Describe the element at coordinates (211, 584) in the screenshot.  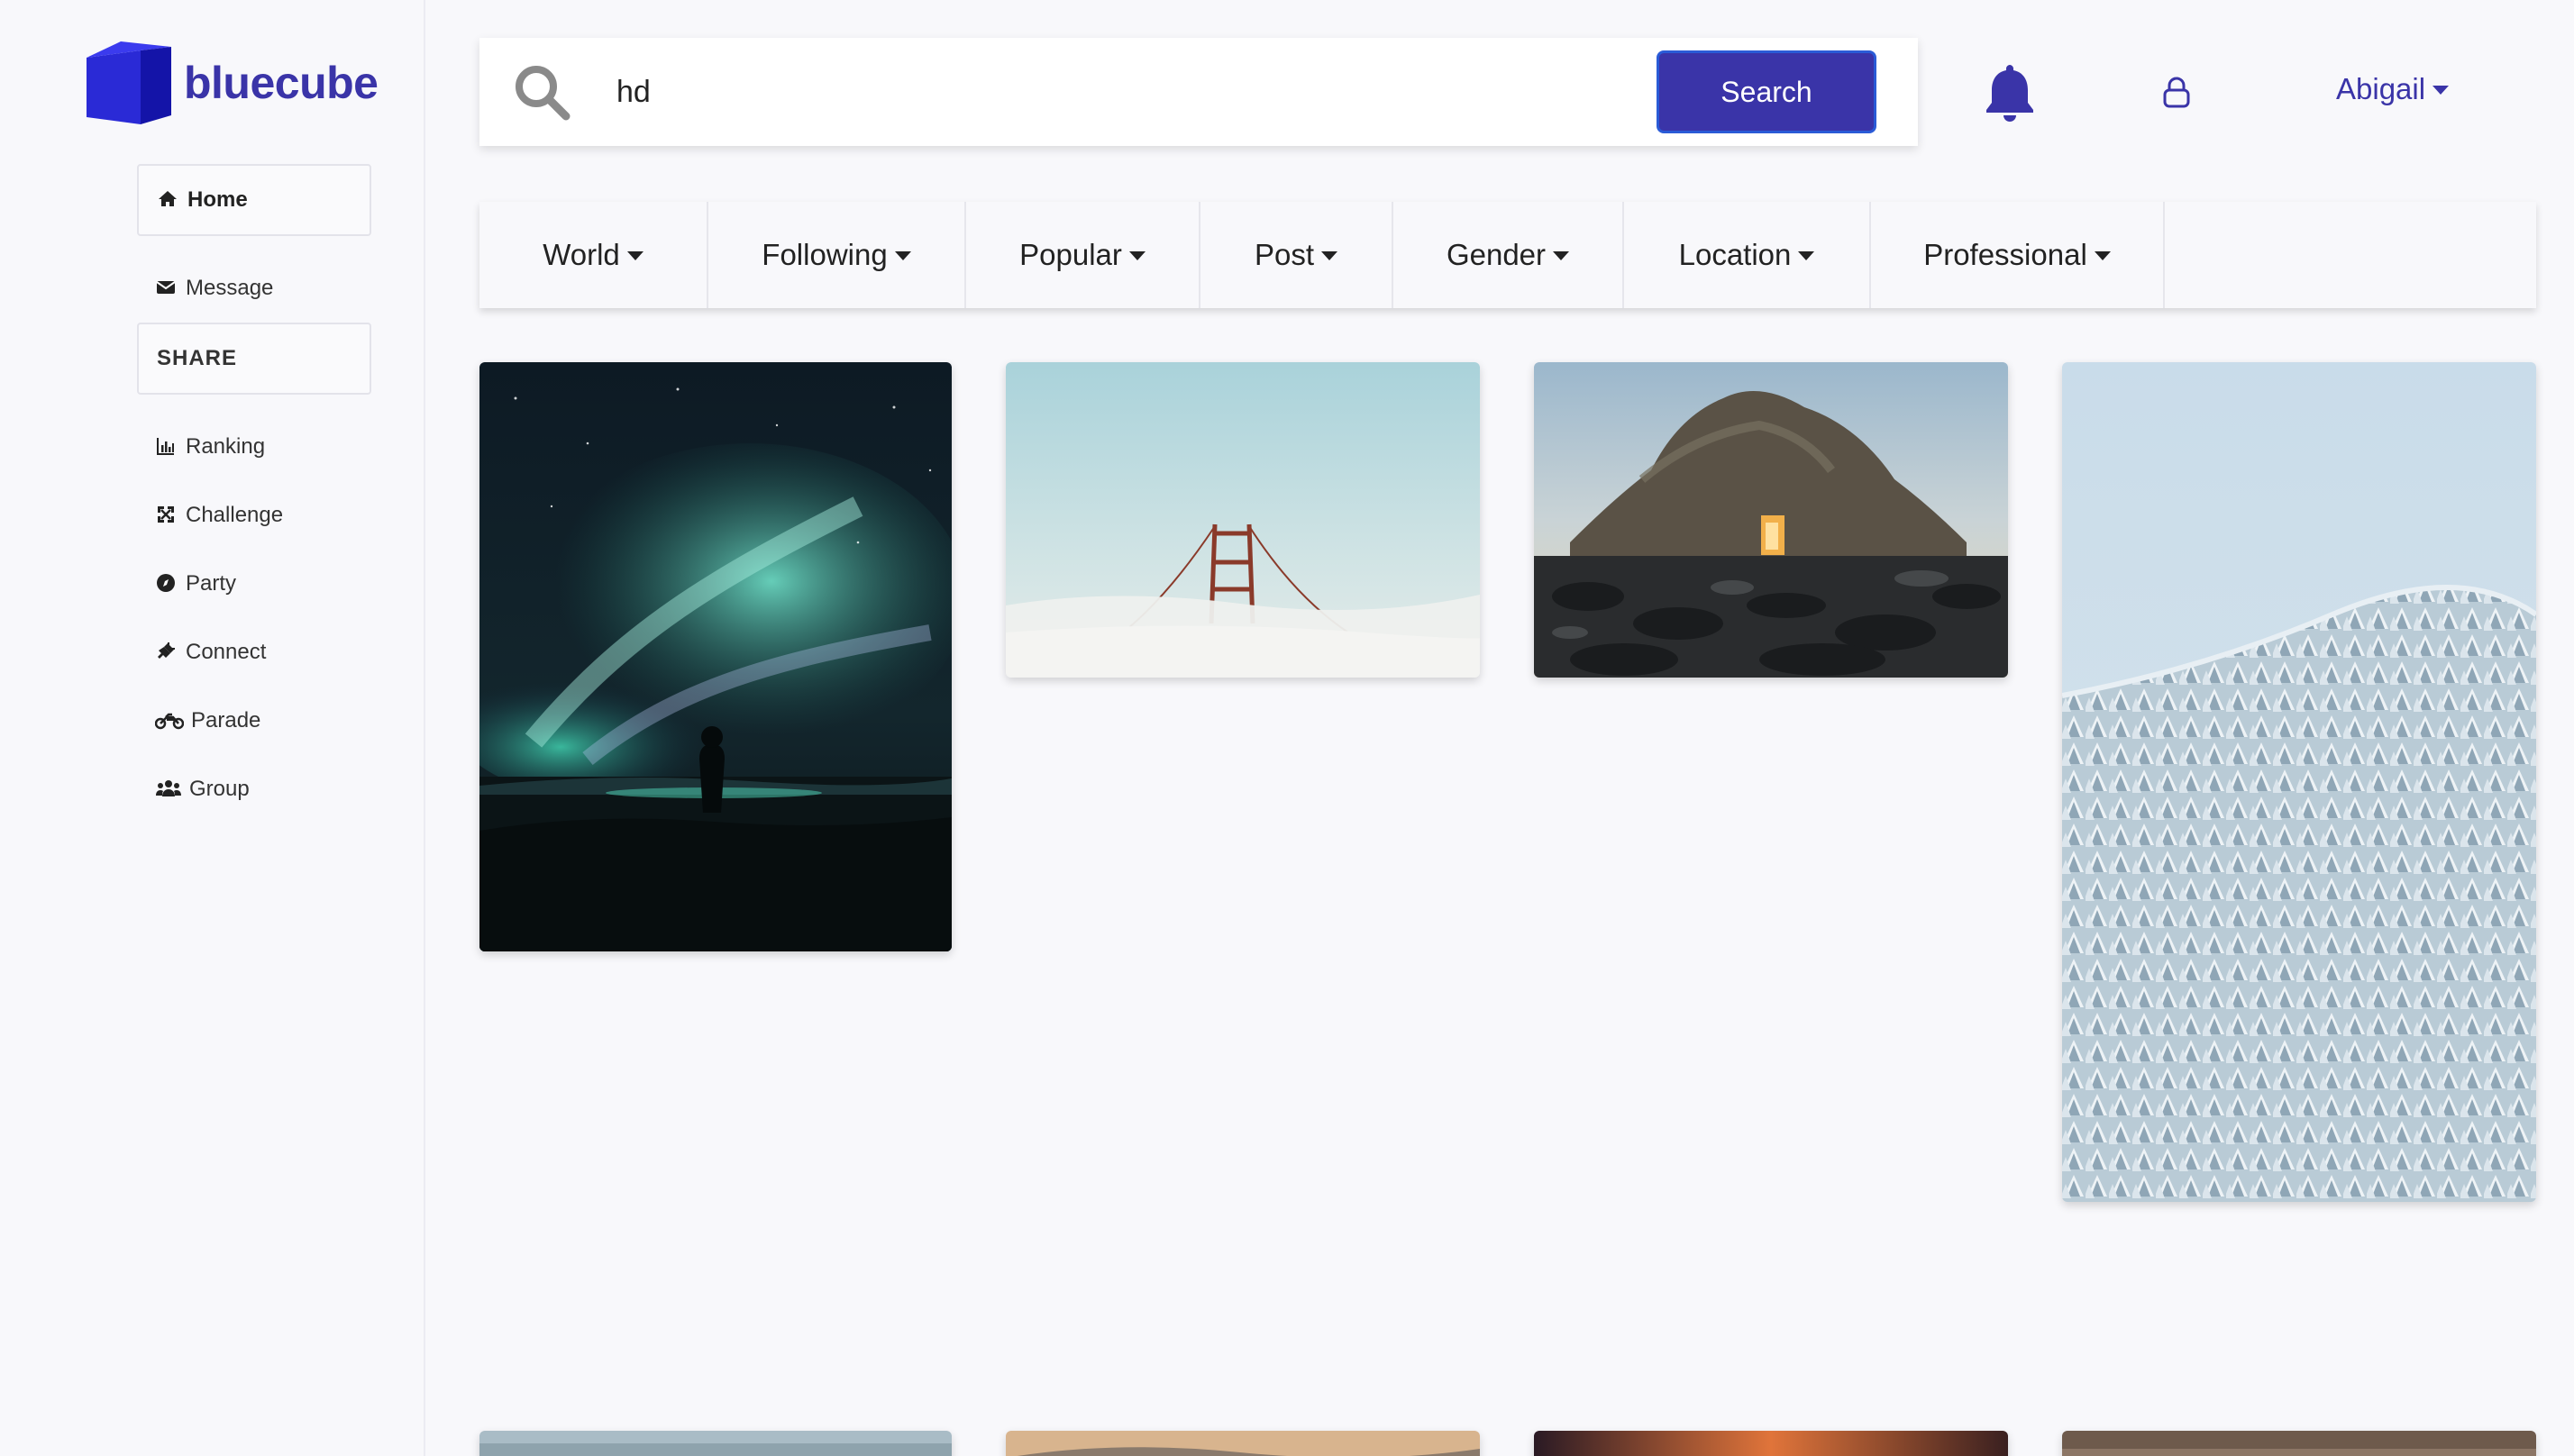
I see `sidebar-item-label: Party` at that location.